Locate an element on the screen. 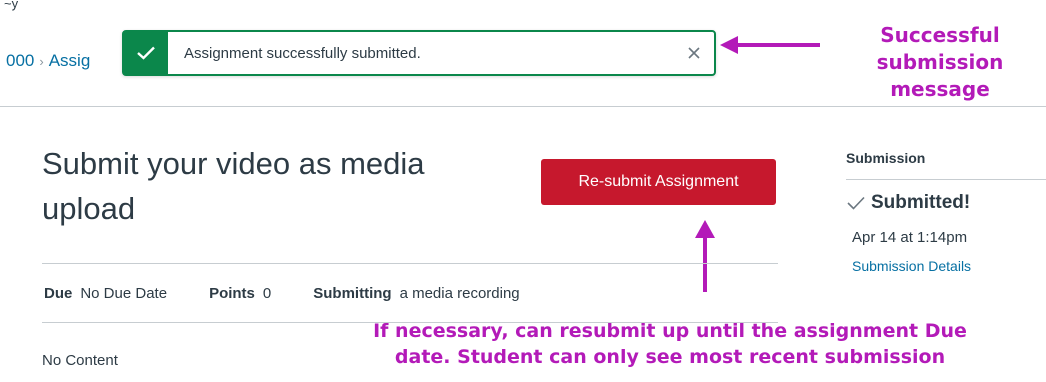 This screenshot has height=382, width=1046. annotation-line: submission is located at coordinates (940, 62).